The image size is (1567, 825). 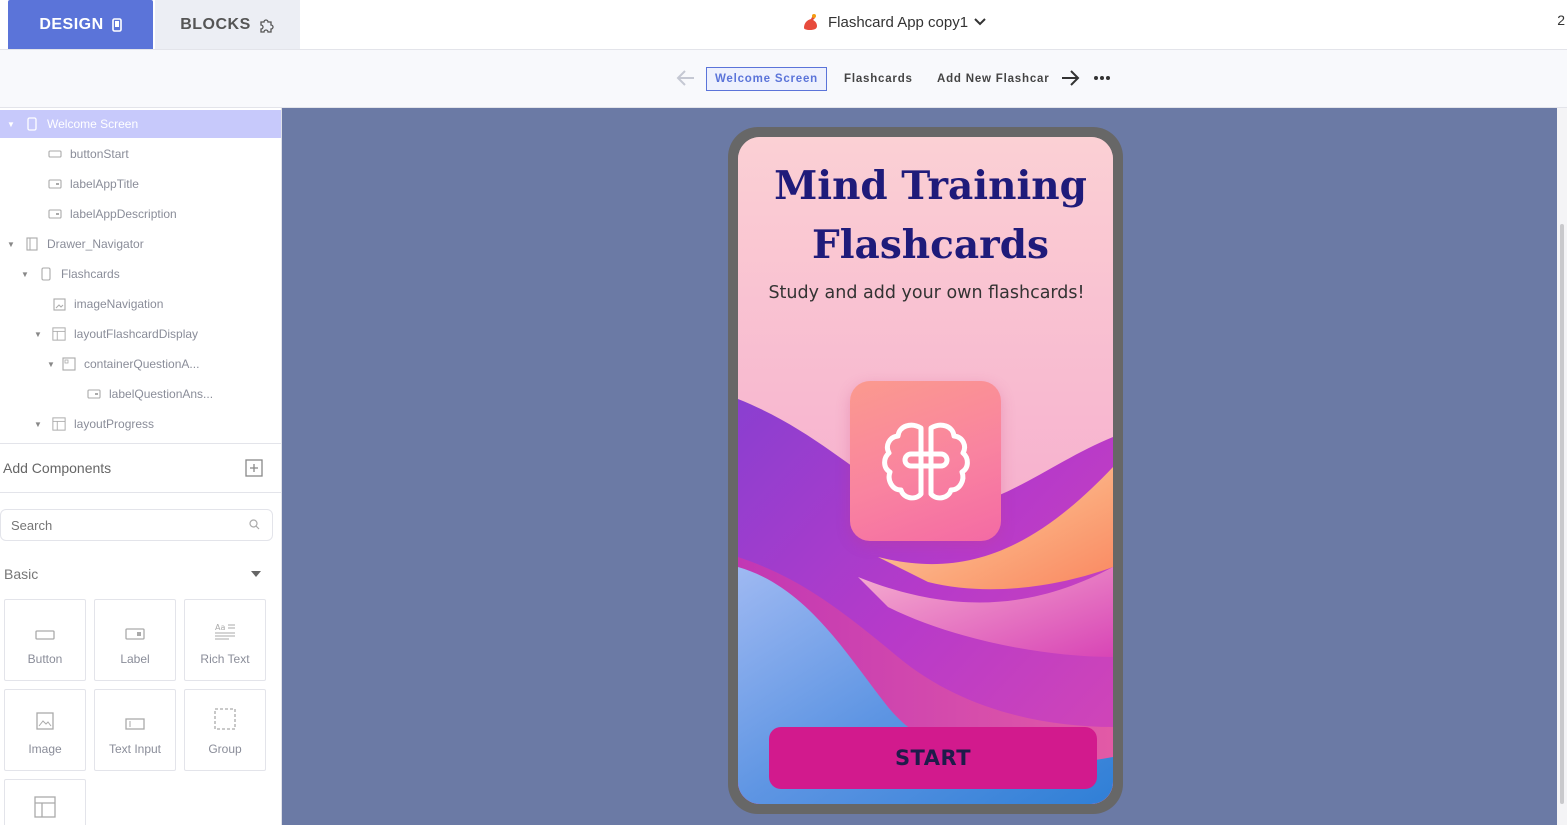 I want to click on component-layout, so click(x=45, y=802).